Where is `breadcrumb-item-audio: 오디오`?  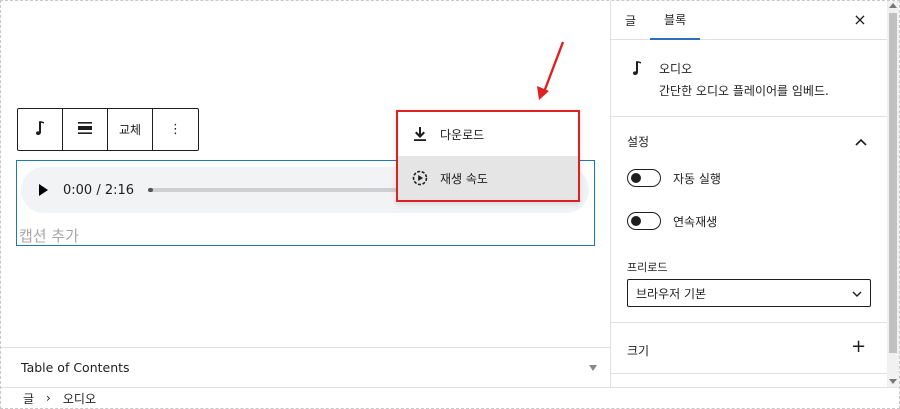
breadcrumb-item-audio: 오디오 is located at coordinates (79, 398).